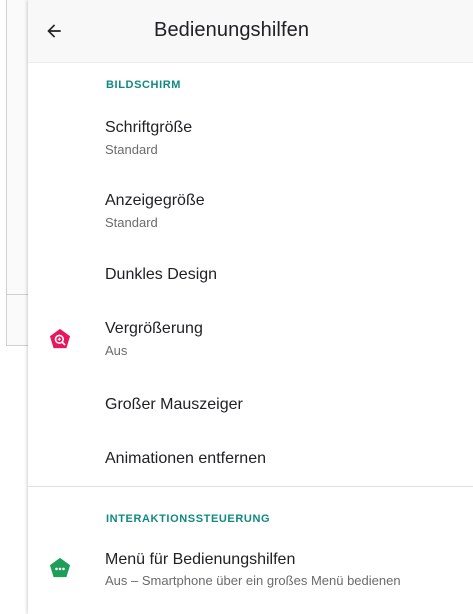 The height and width of the screenshot is (614, 473). I want to click on arrow-back-icon, so click(54, 31).